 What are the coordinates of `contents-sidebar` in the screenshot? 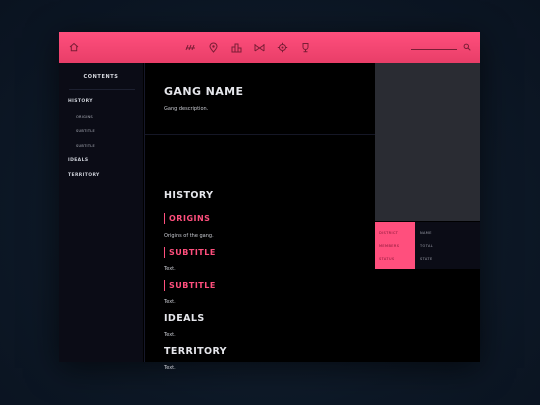 It's located at (101, 212).